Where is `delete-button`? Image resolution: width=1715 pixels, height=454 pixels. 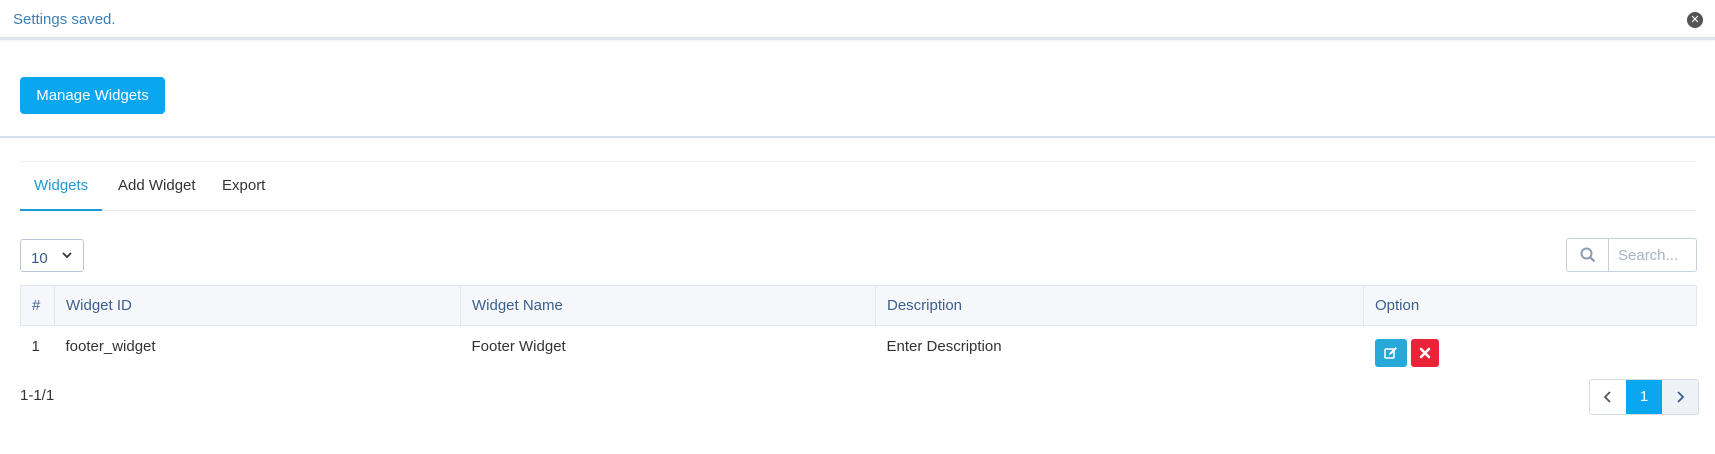
delete-button is located at coordinates (1424, 353).